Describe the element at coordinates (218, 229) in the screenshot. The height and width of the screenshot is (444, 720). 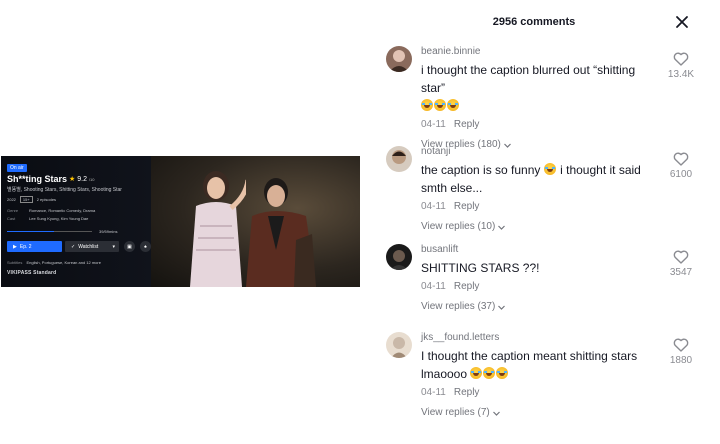
I see `actress-figure` at that location.